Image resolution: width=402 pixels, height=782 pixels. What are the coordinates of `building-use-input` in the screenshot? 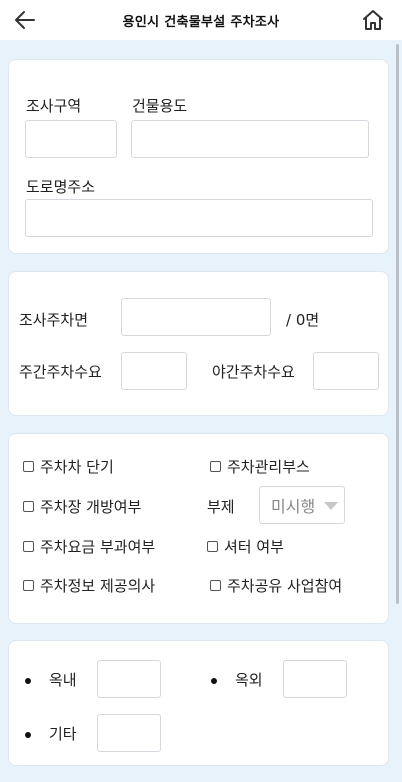 It's located at (250, 139).